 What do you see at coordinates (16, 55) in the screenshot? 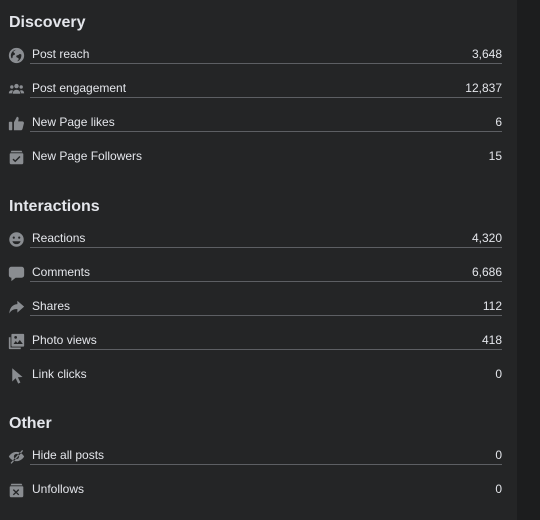
I see `globe-icon` at bounding box center [16, 55].